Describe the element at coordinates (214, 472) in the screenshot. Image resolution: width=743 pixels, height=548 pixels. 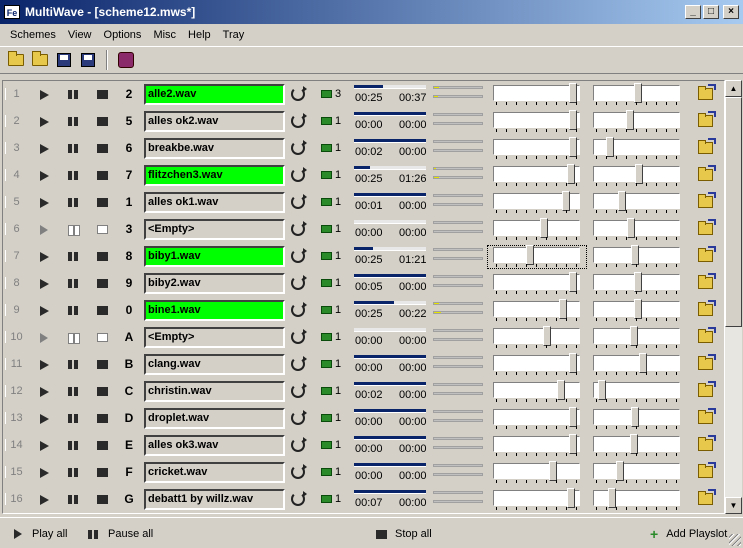
I see `file-name-field: cricket.wav` at that location.